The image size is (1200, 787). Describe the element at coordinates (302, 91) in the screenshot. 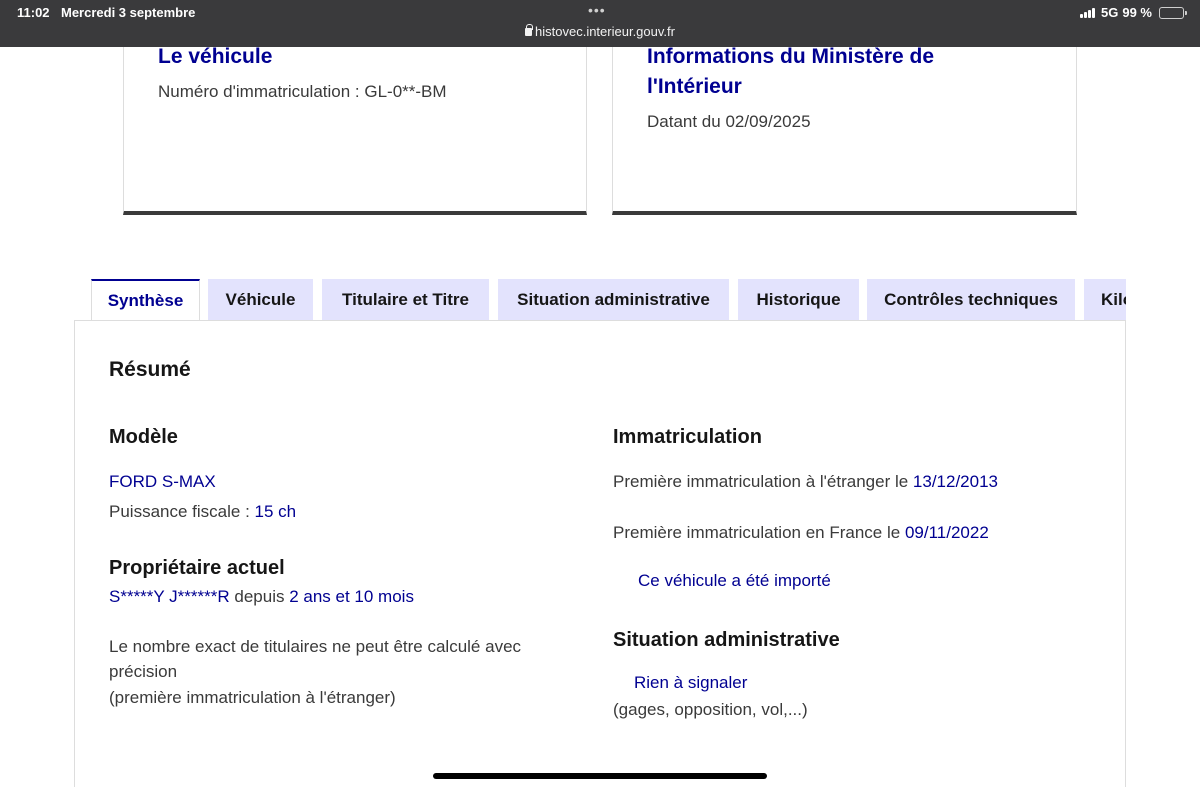

I see `registration-number: Numéro d'immatriculation : GL-0**-BM` at that location.